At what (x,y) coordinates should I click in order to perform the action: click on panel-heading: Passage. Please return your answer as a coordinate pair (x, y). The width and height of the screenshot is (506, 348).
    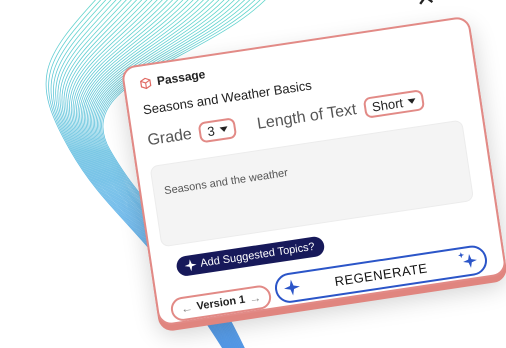
    Looking at the image, I should click on (172, 79).